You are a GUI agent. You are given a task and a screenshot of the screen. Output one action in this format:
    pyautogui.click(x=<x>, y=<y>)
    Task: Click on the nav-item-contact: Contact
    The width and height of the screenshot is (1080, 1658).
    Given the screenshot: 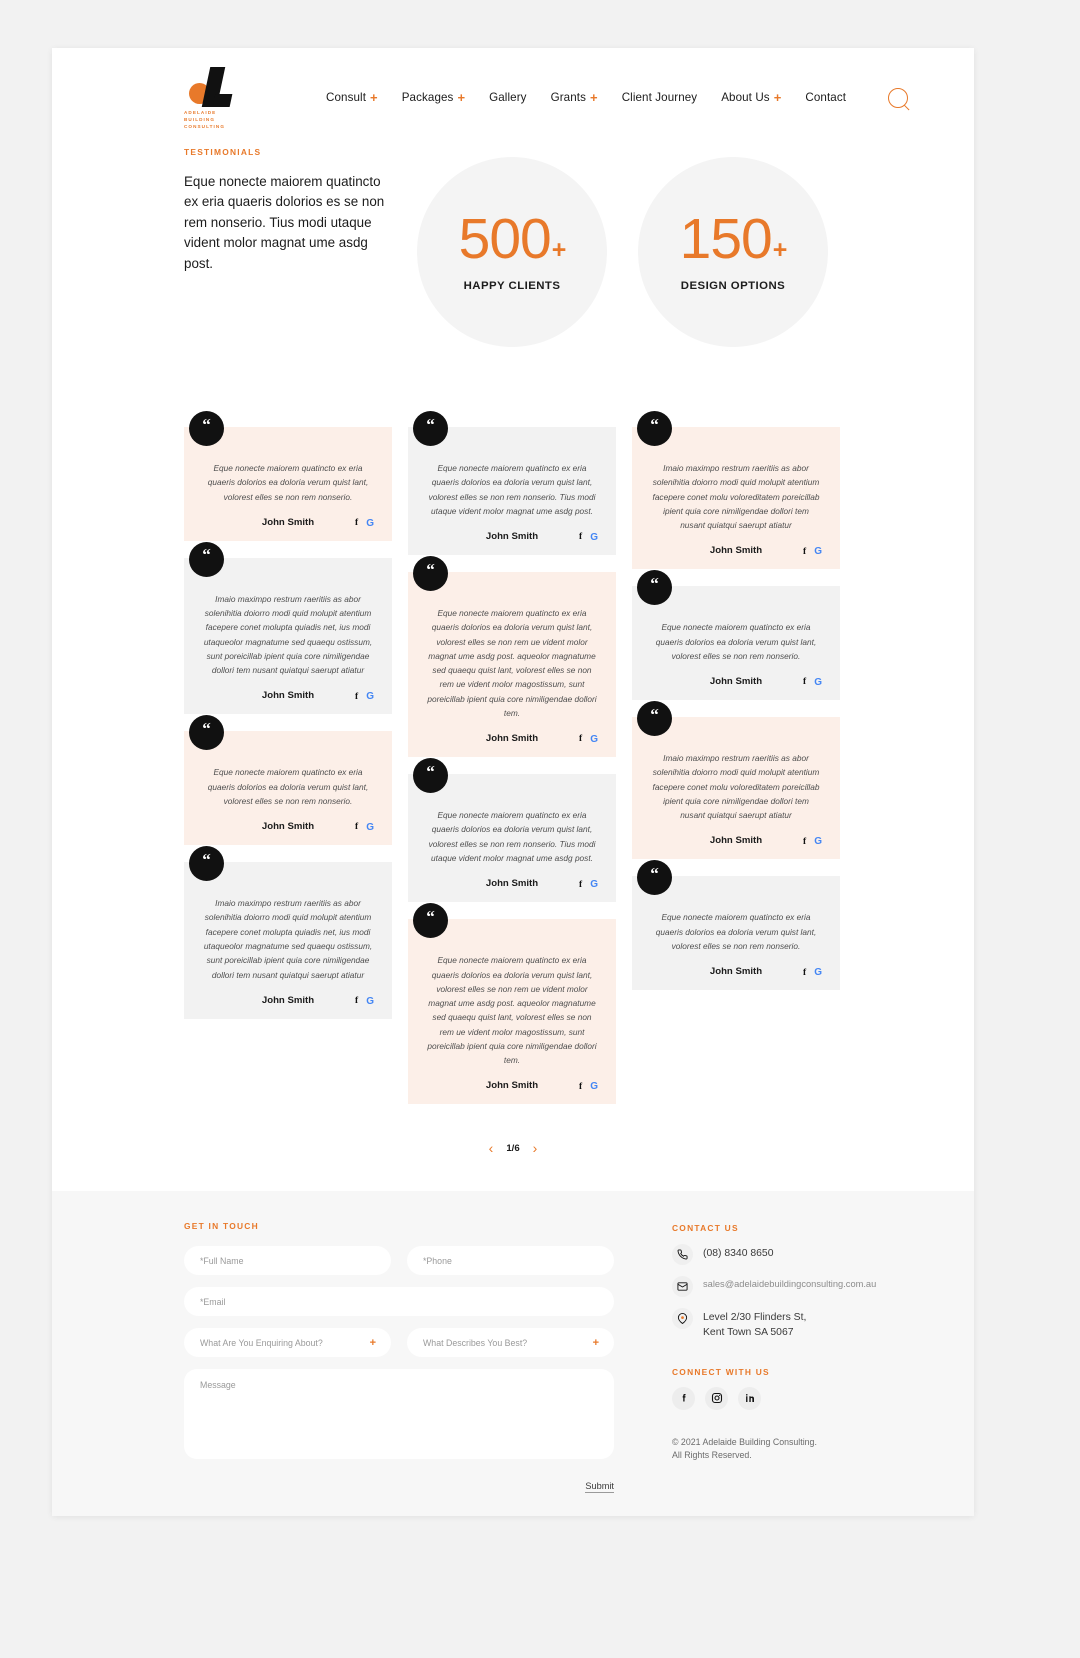 What is the action you would take?
    pyautogui.click(x=825, y=97)
    